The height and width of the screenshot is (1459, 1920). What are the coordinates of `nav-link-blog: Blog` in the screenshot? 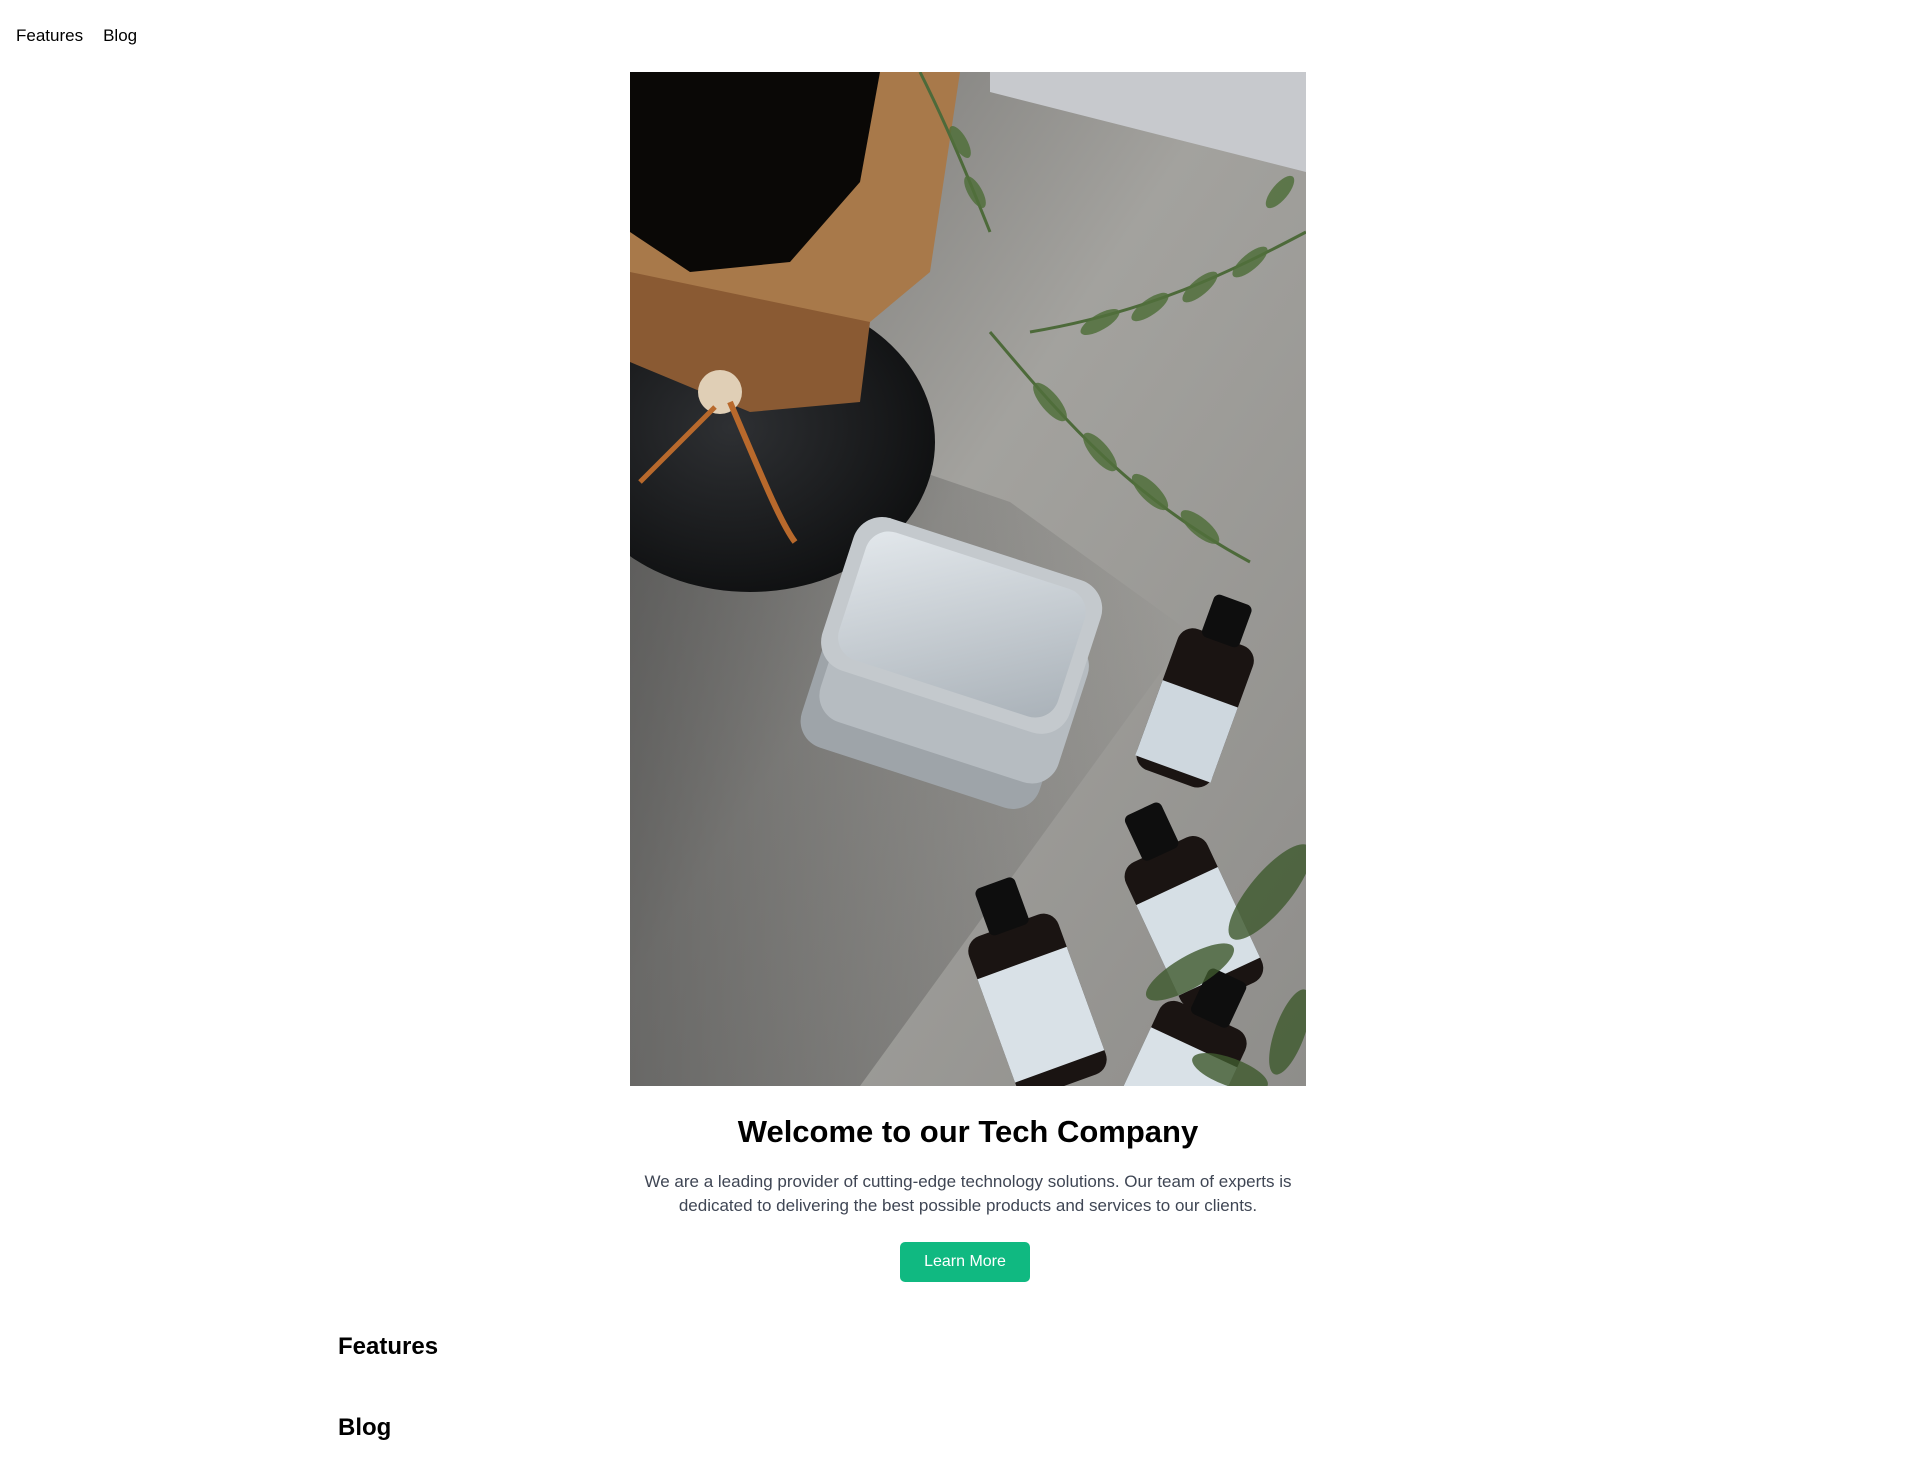 It's located at (120, 36).